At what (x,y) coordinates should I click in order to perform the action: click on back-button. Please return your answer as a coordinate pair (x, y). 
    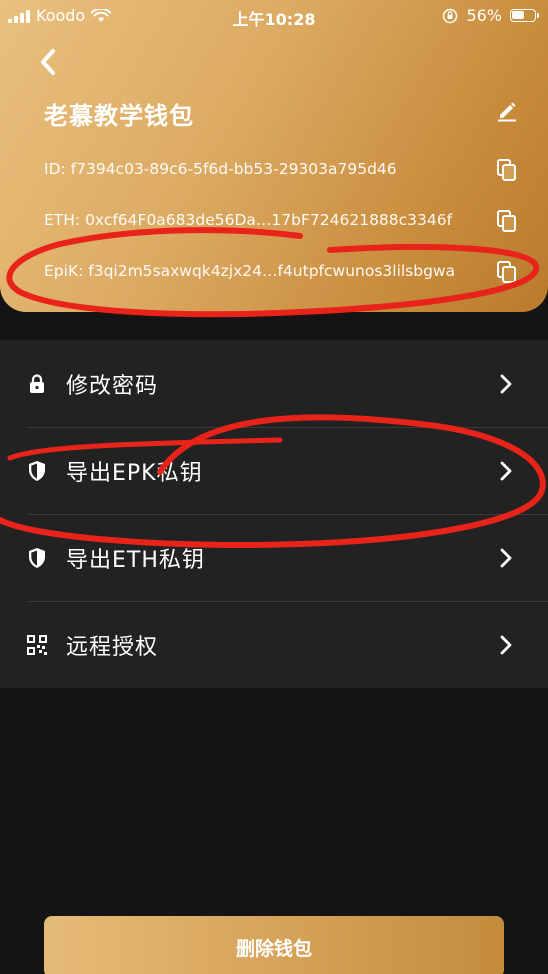
    Looking at the image, I should click on (48, 62).